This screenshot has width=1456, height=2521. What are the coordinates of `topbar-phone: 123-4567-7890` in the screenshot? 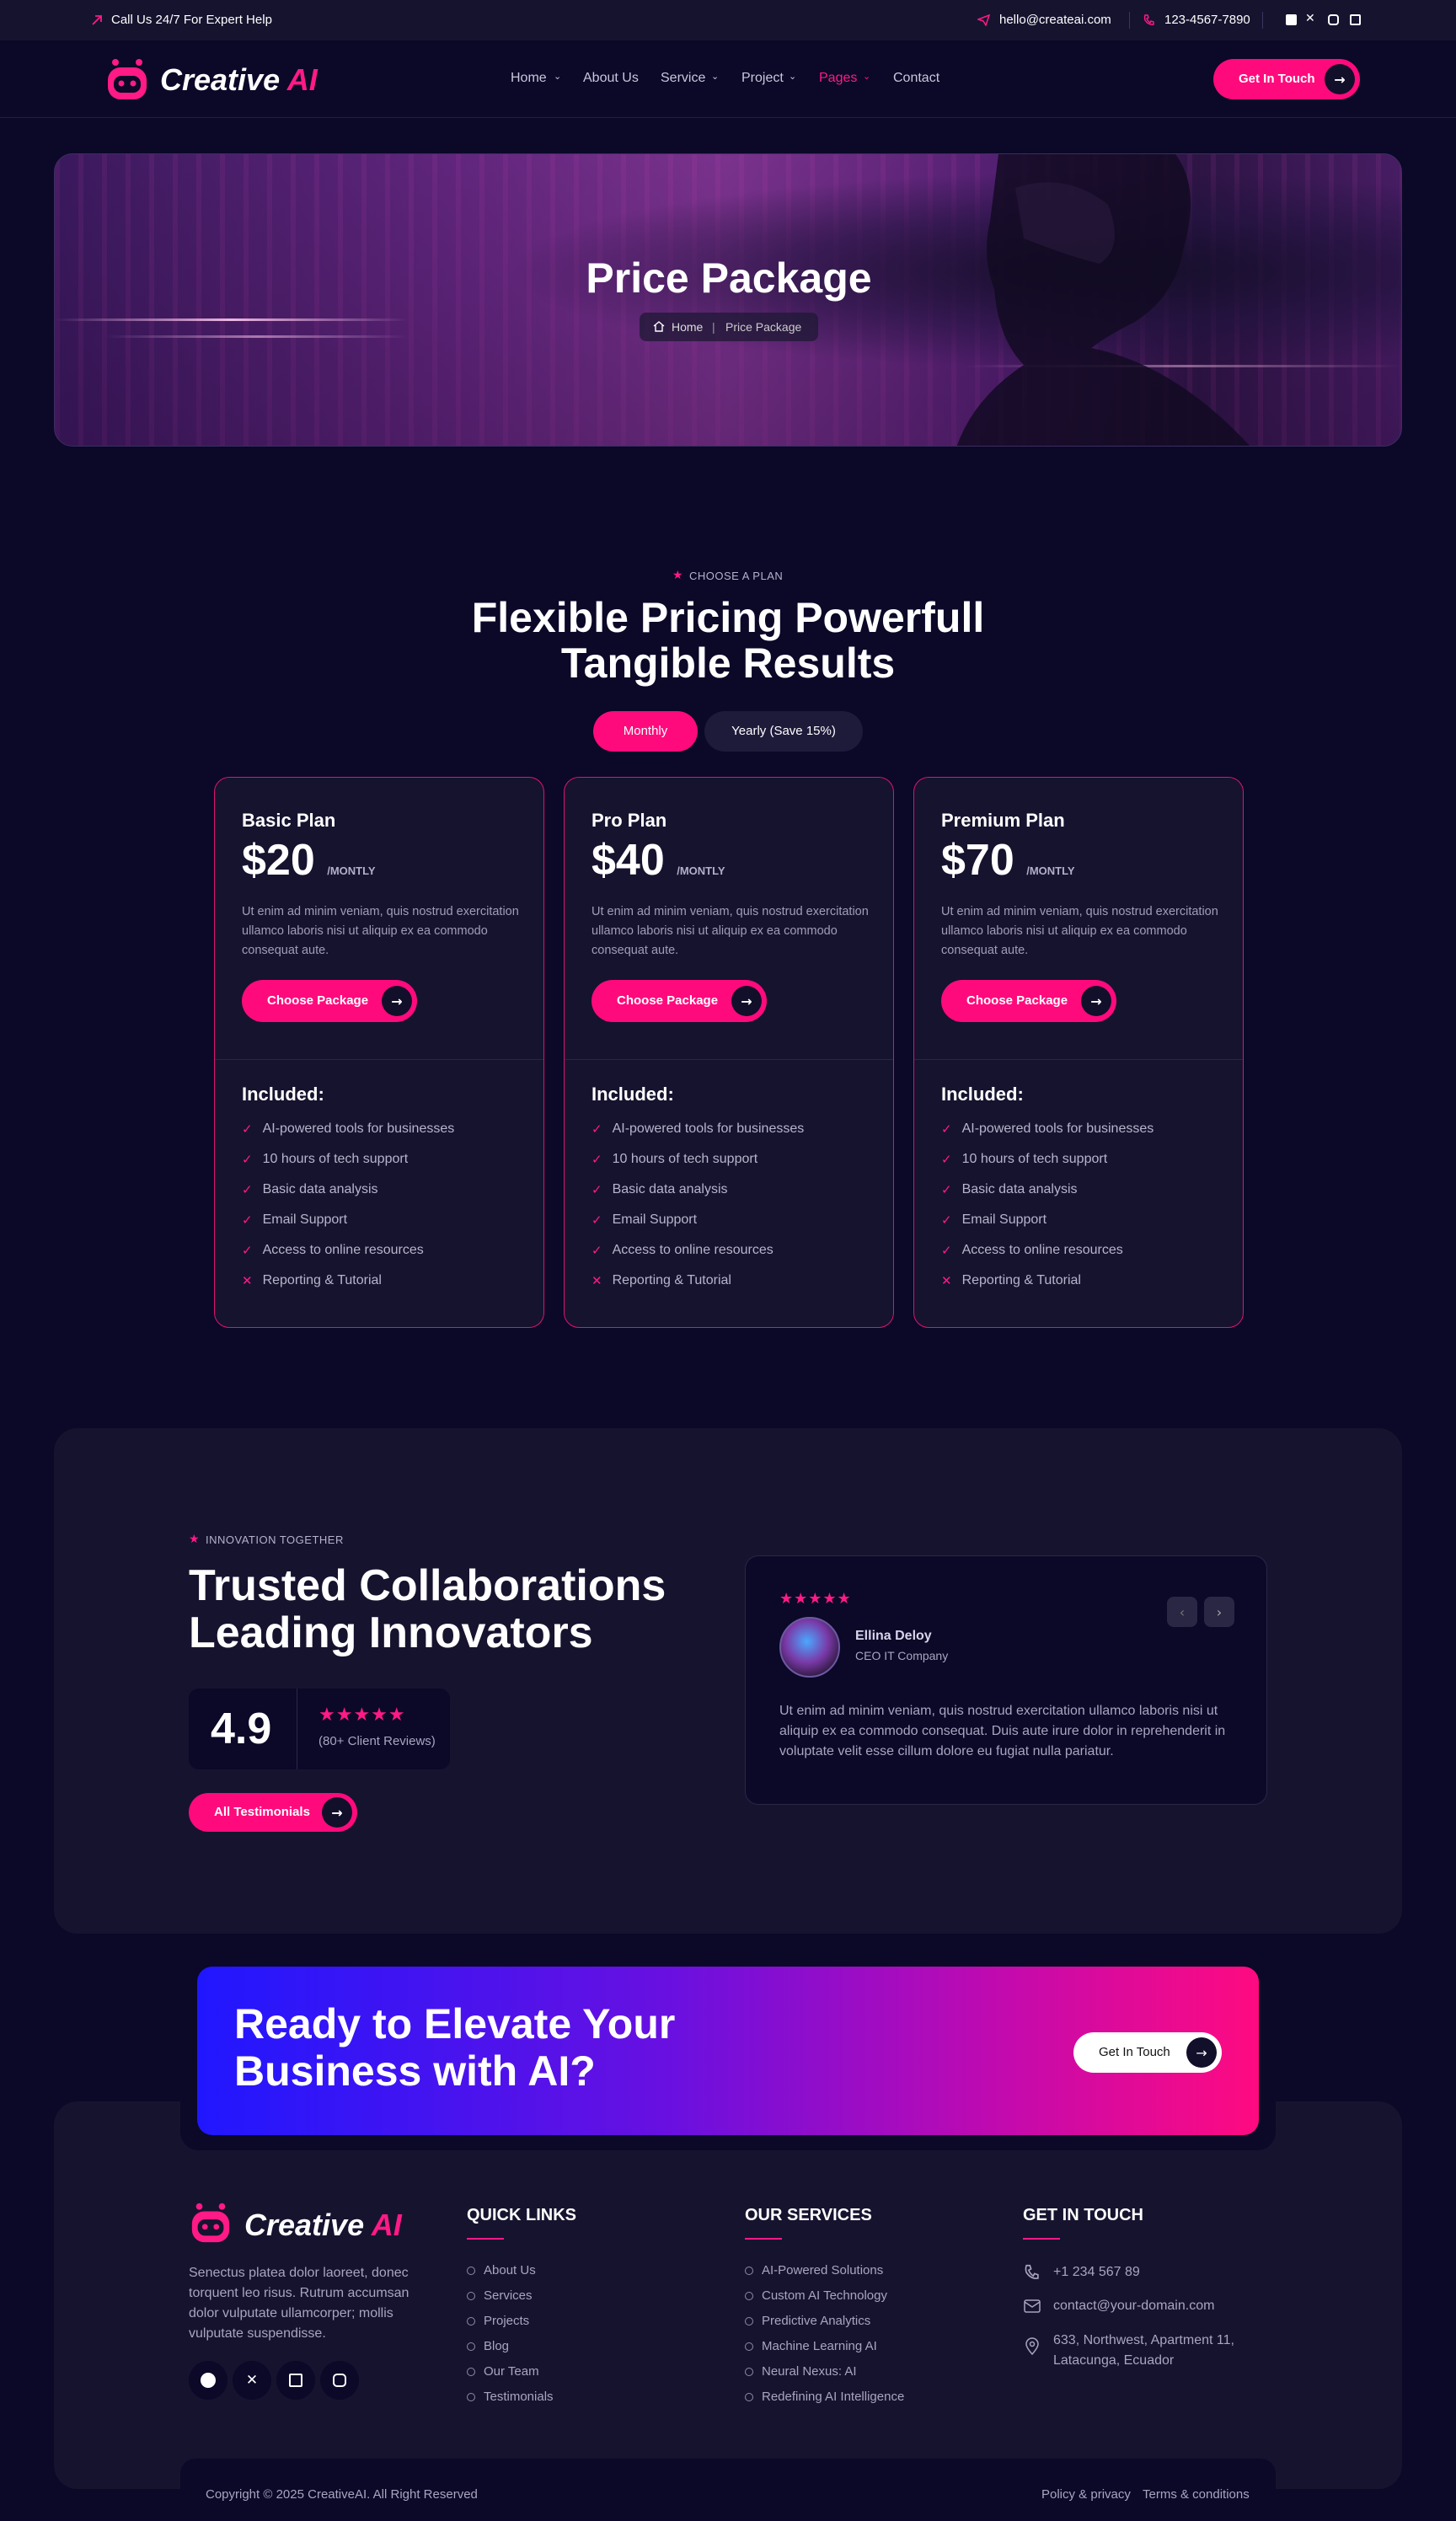 It's located at (1207, 20).